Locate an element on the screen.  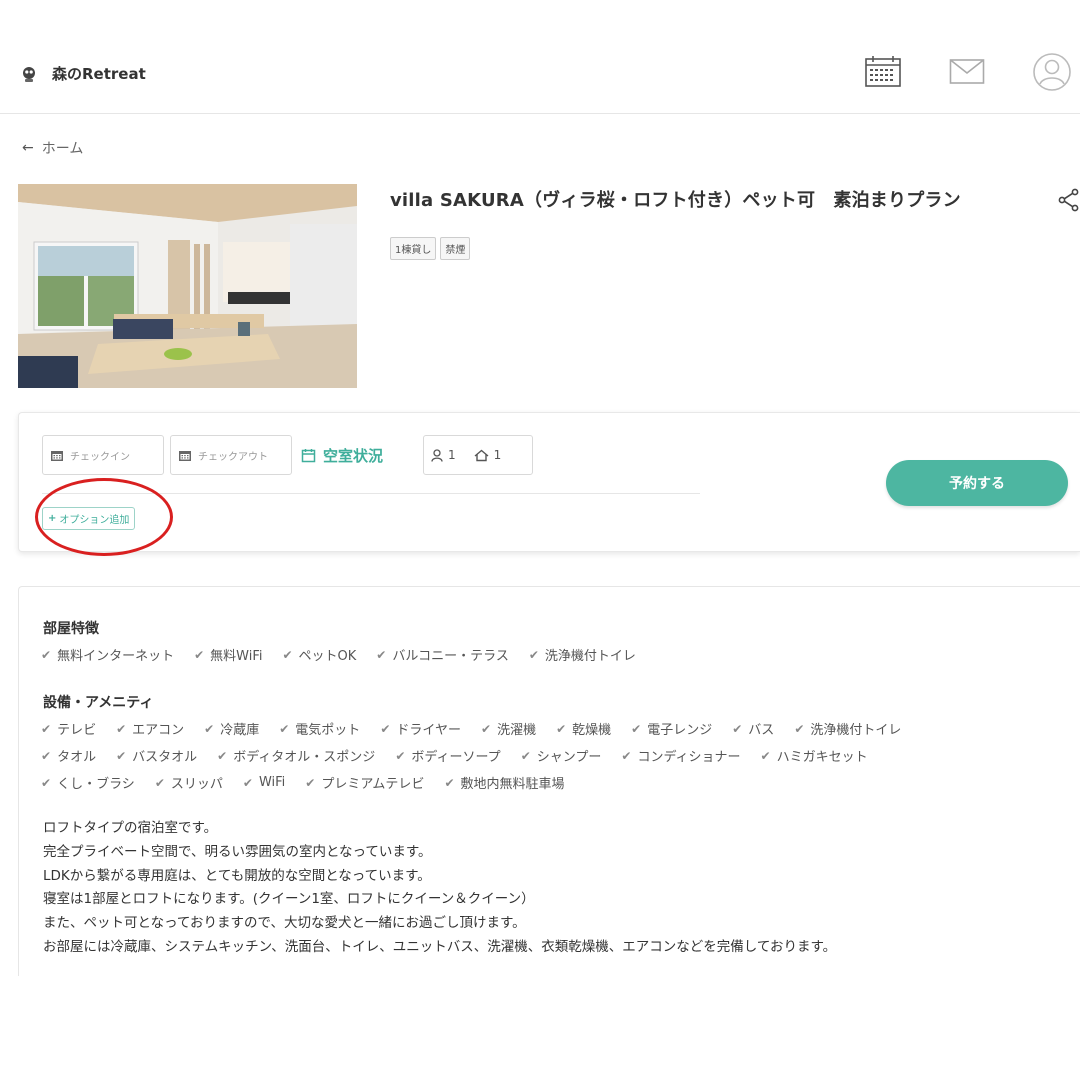
availability-link: 空室状況 is located at coordinates (342, 455).